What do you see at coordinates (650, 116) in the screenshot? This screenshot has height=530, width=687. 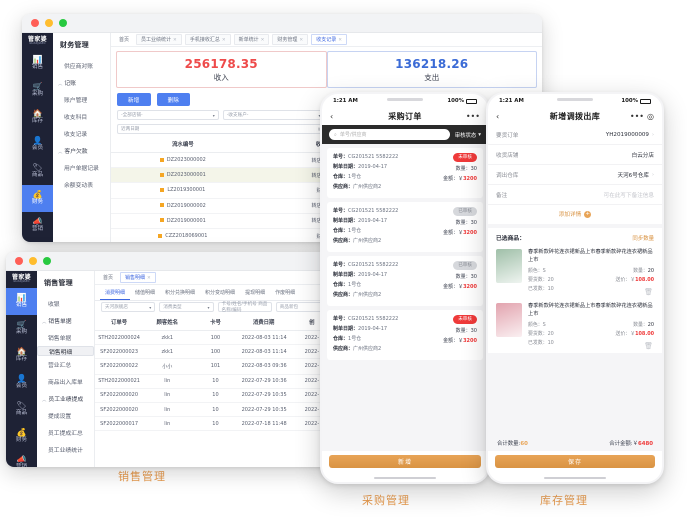 I see `scan-target-icon: ◎` at bounding box center [650, 116].